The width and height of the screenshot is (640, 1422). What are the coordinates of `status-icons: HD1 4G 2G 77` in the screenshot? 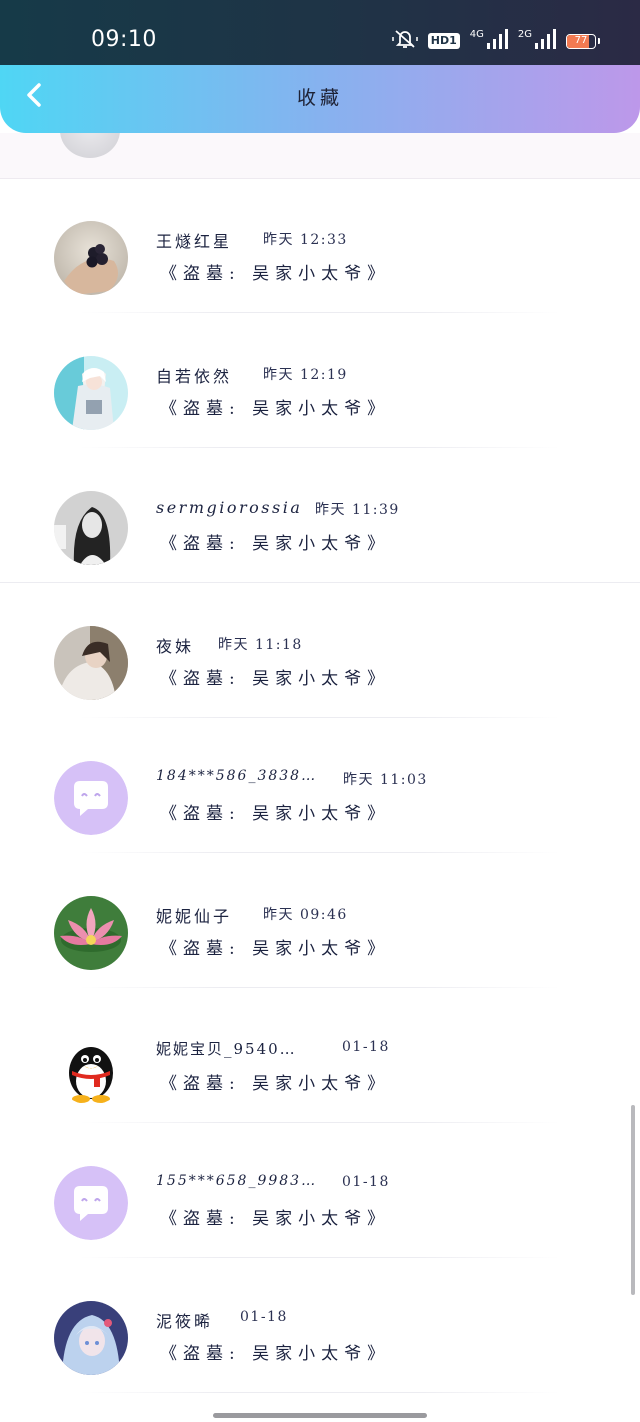 It's located at (496, 41).